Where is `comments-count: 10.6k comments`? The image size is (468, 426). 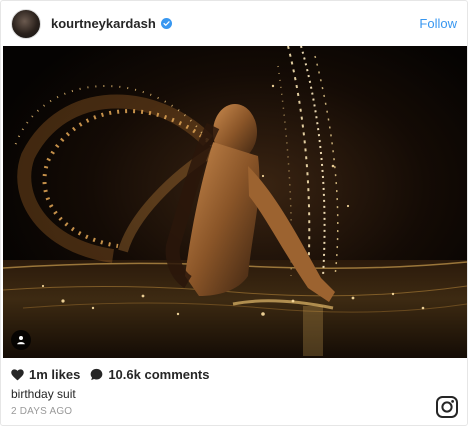 comments-count: 10.6k comments is located at coordinates (159, 374).